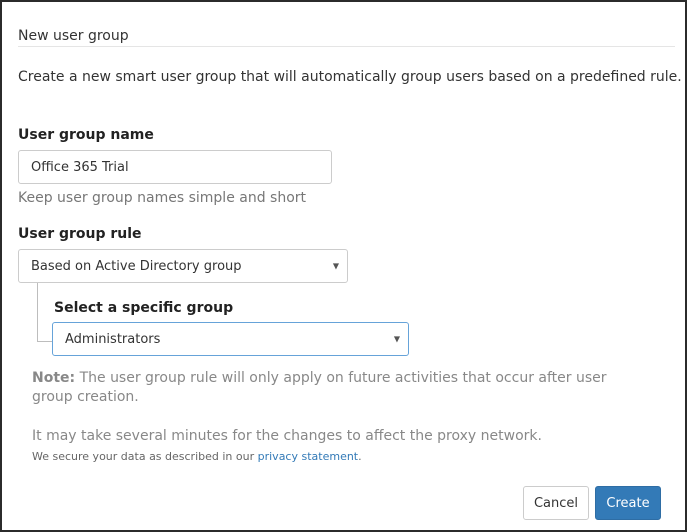  I want to click on dialog-title: New user group, so click(73, 36).